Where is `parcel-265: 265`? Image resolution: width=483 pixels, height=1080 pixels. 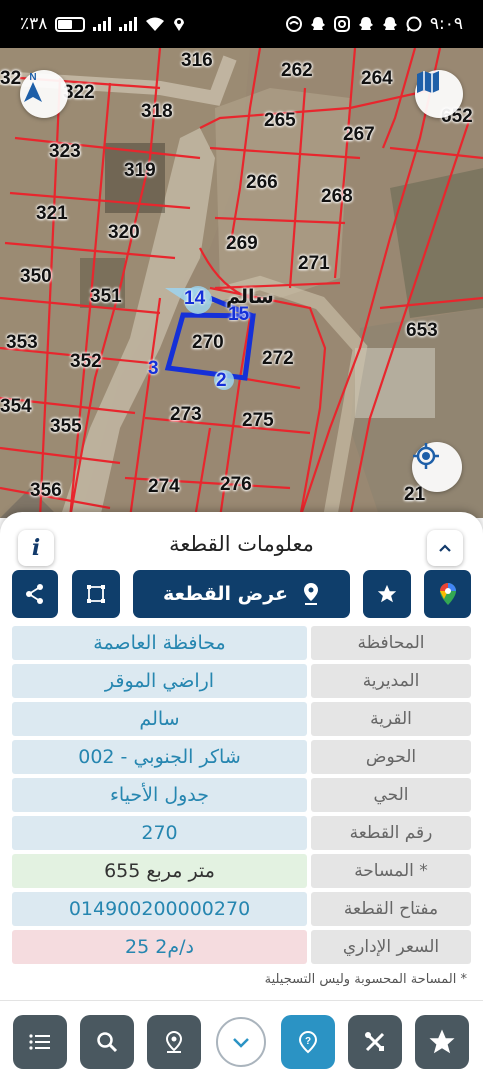 parcel-265: 265 is located at coordinates (280, 121).